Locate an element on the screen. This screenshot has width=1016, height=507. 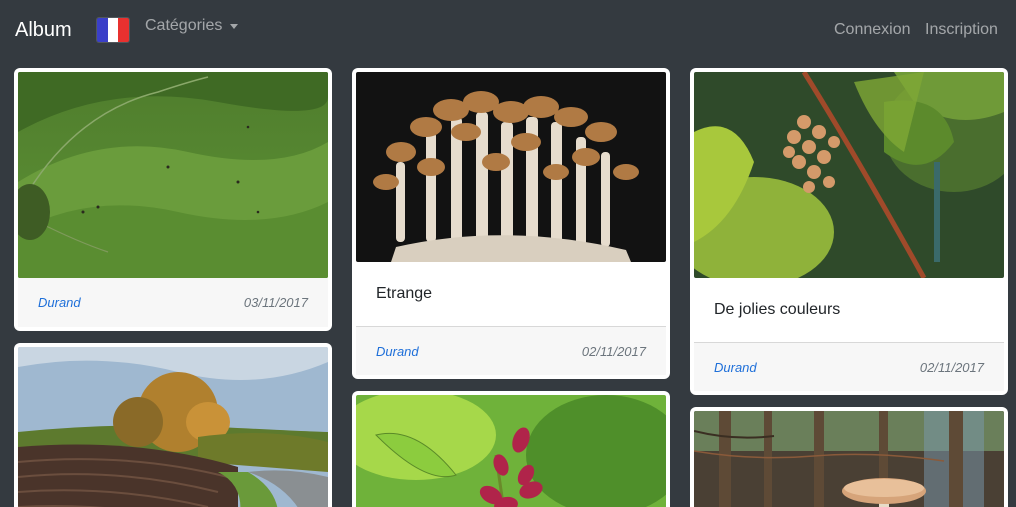
grapes-vine-photo is located at coordinates (849, 175).